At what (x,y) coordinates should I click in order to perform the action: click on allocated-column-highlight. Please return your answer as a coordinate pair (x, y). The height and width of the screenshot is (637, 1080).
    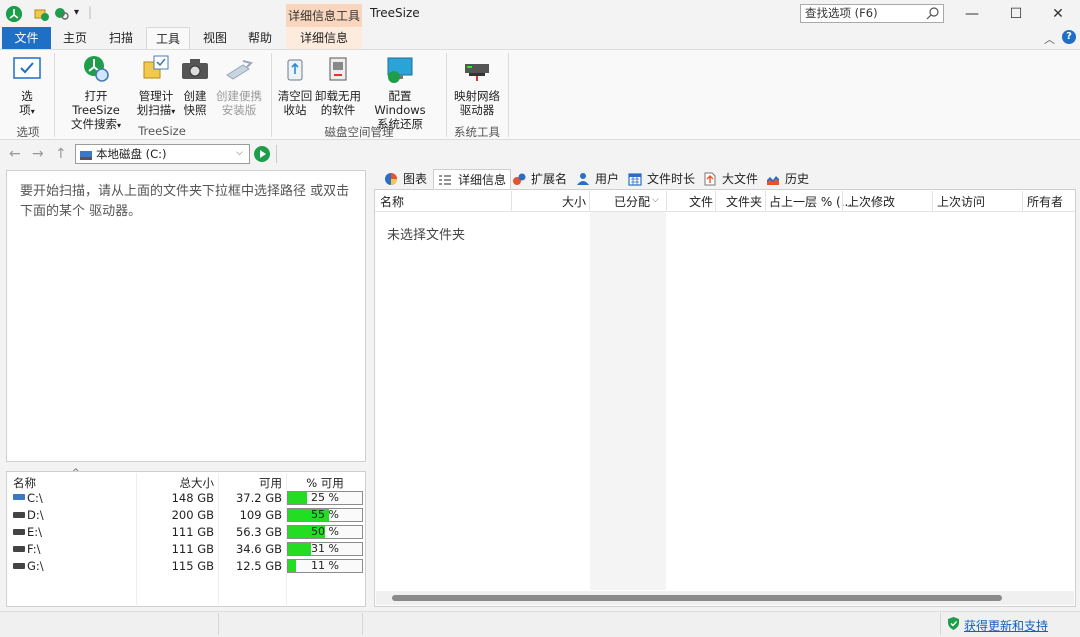
    Looking at the image, I should click on (628, 401).